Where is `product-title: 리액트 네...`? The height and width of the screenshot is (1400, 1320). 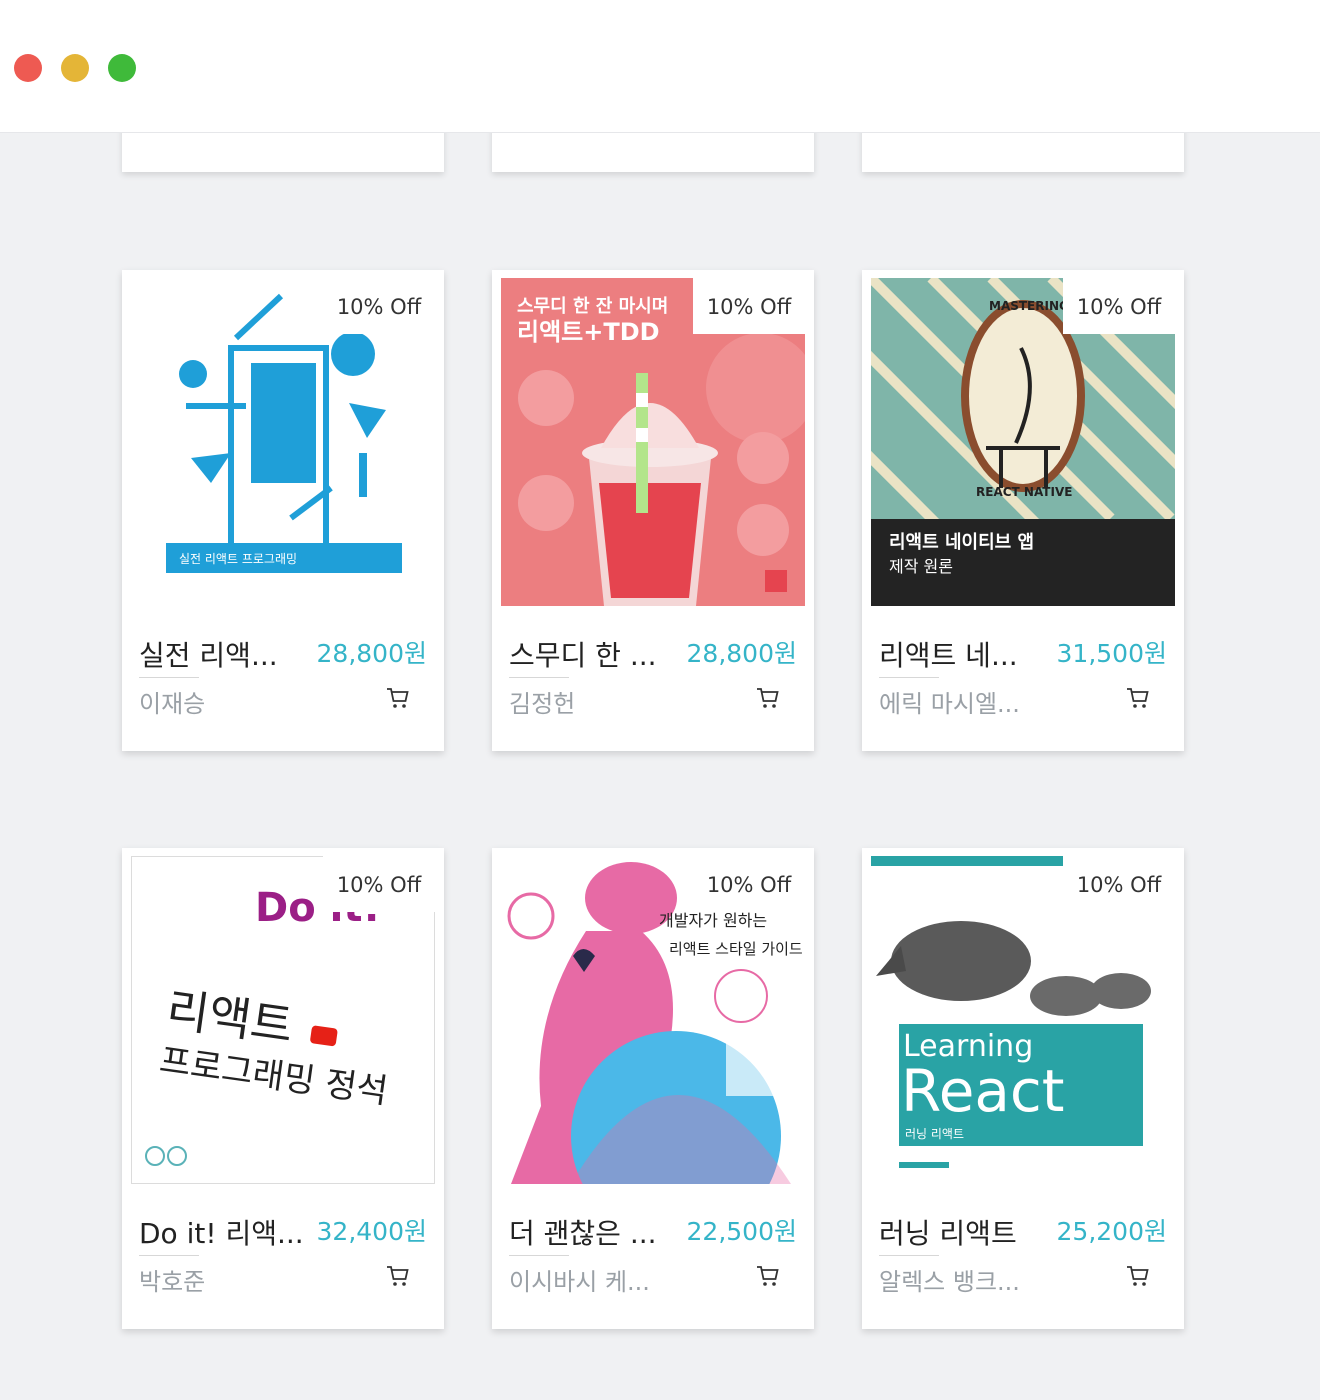
product-title: 리액트 네... is located at coordinates (948, 654).